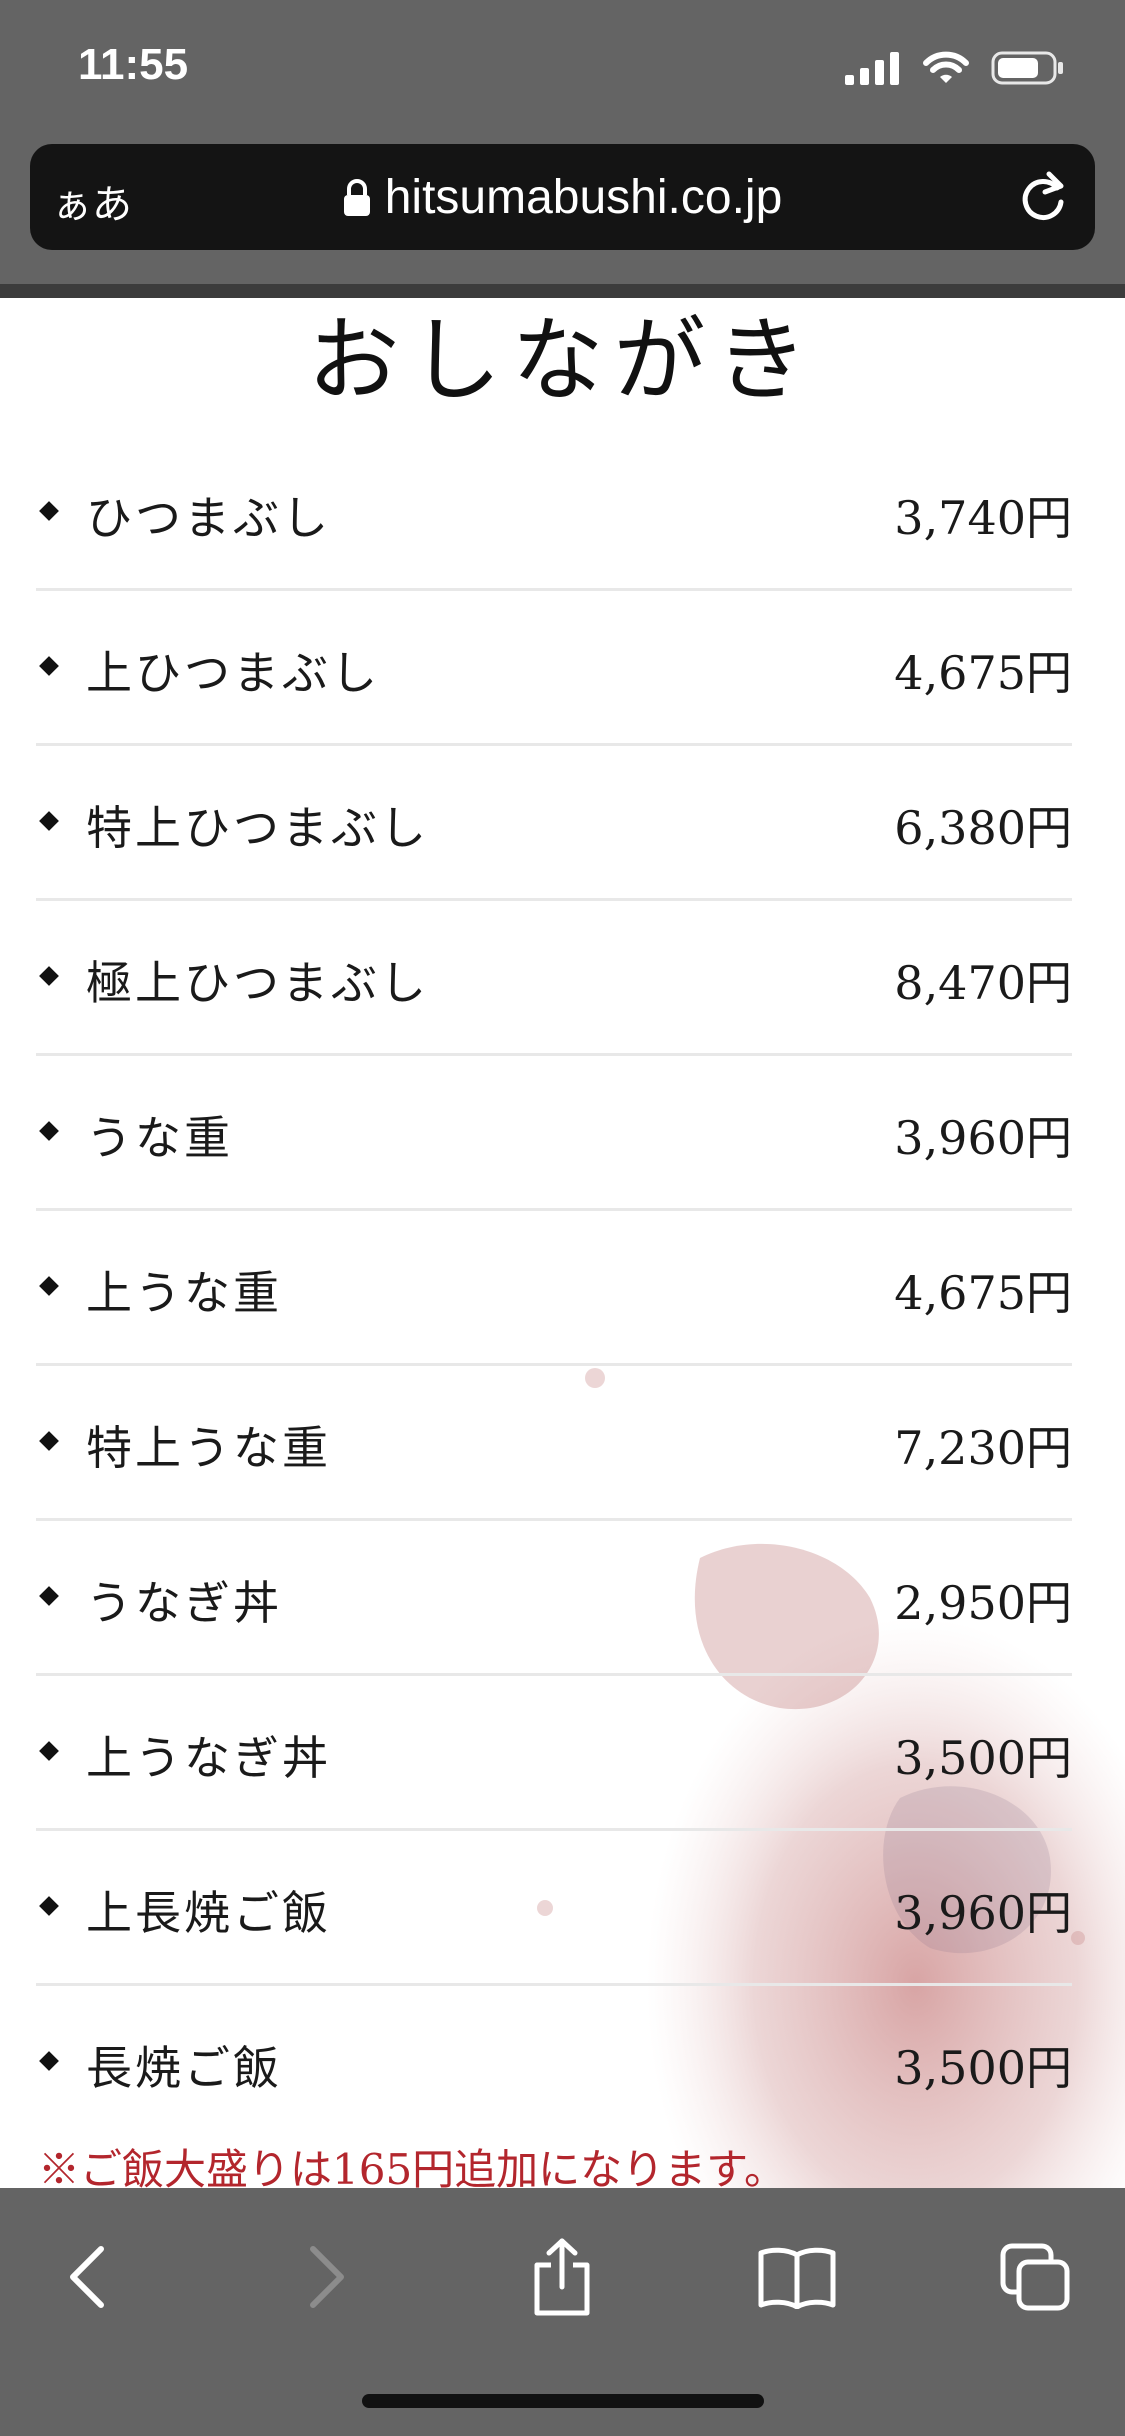 This screenshot has width=1125, height=2436. I want to click on bookmarks-button, so click(797, 2277).